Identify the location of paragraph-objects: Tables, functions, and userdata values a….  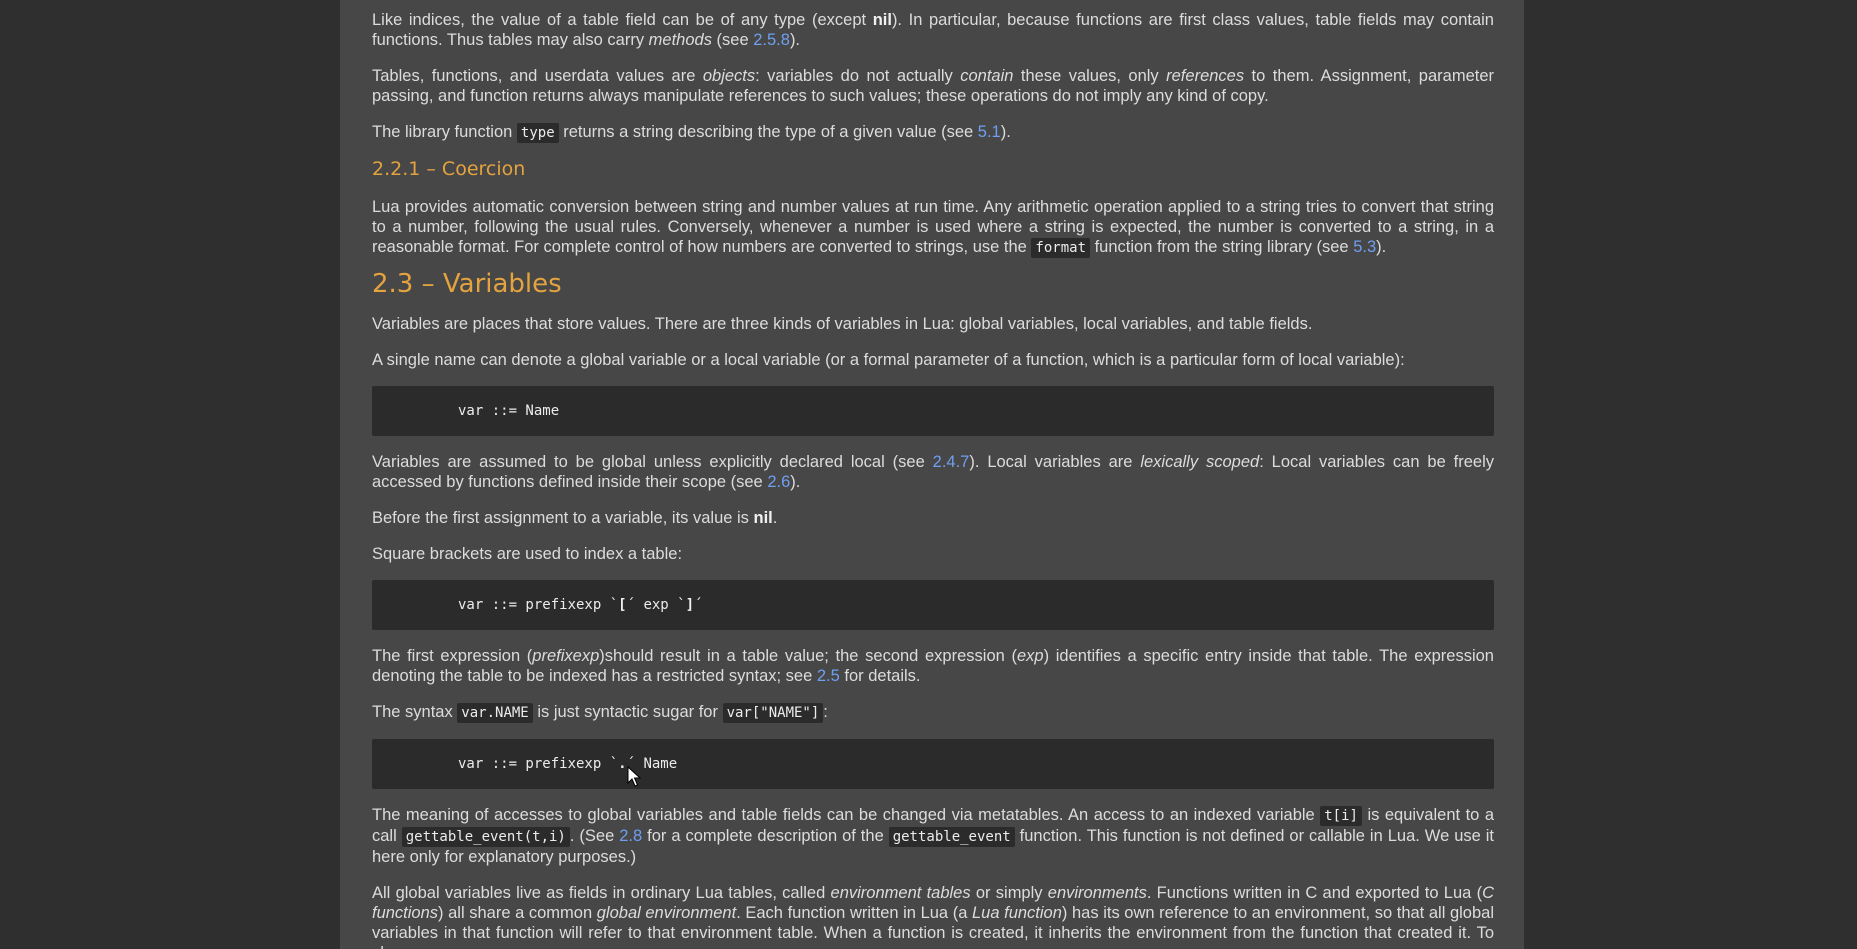
(933, 86).